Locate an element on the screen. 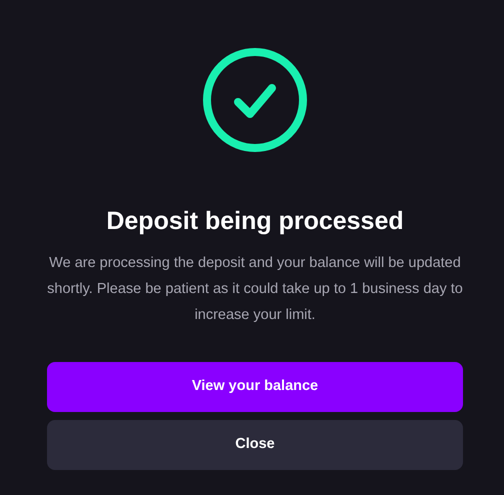 The height and width of the screenshot is (495, 504). dialog-message: We are processing the deposit and your balance will be updated shortly. Please be patient as it could take up to 1 business day to increase your limit. is located at coordinates (255, 289).